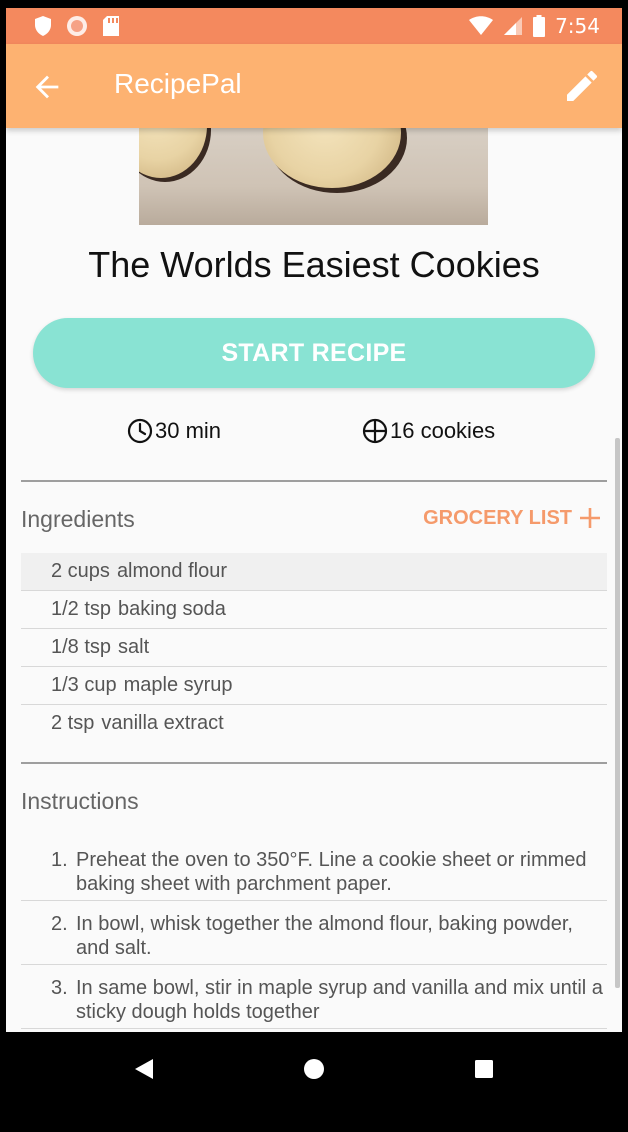 This screenshot has width=628, height=1132. I want to click on cell-signal-icon, so click(513, 26).